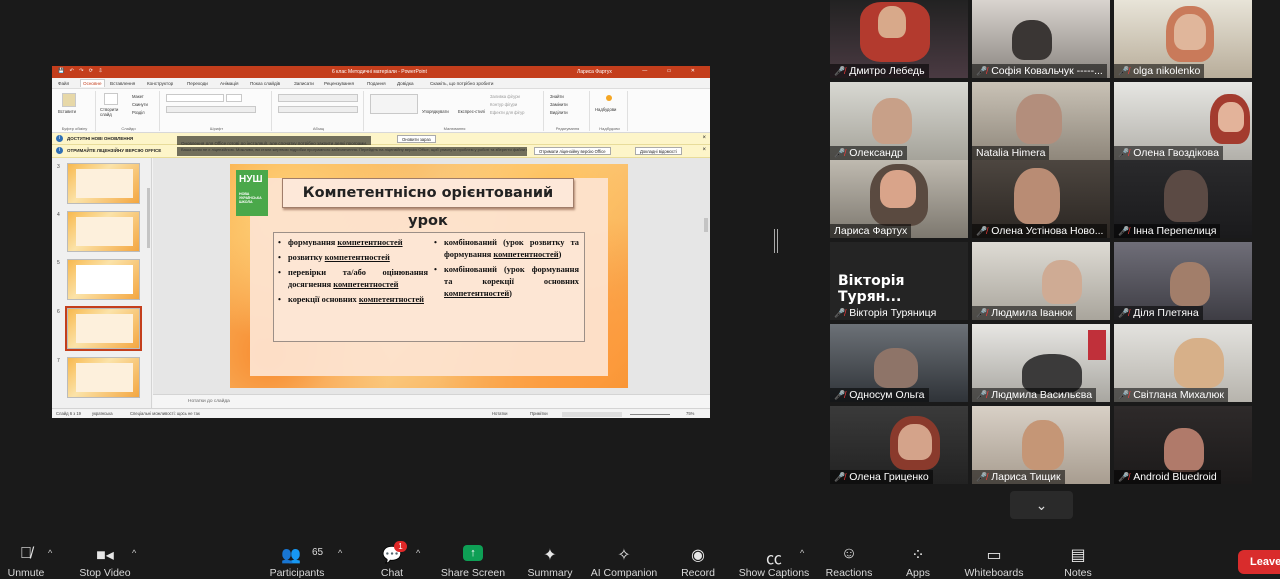 This screenshot has height=579, width=1280. What do you see at coordinates (92, 83) in the screenshot?
I see `tab-home: Основне` at bounding box center [92, 83].